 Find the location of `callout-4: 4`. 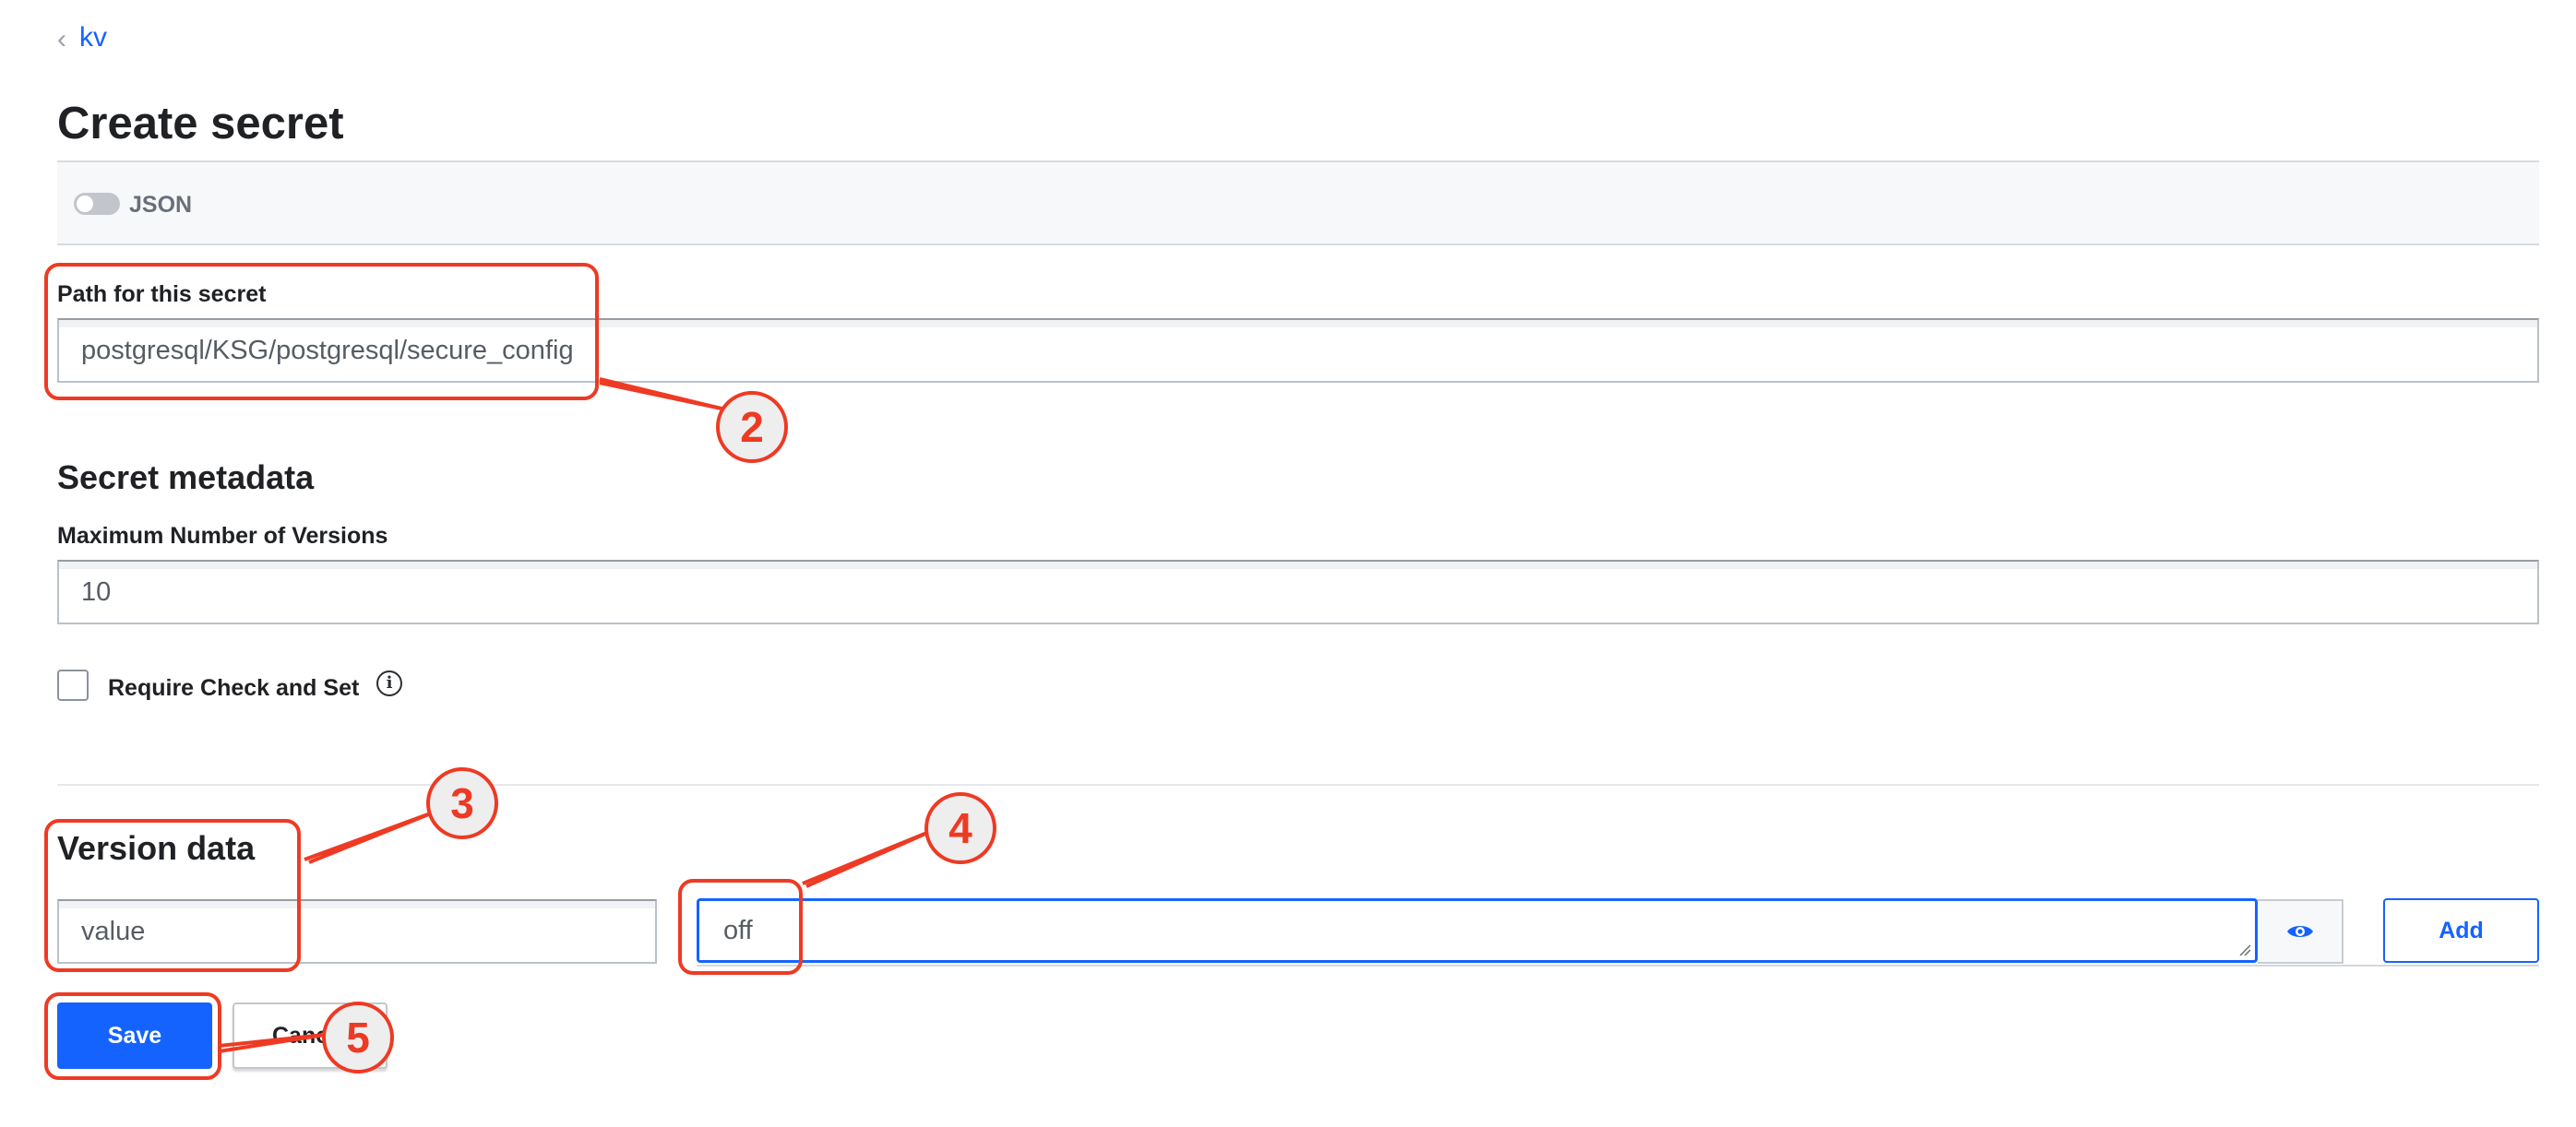

callout-4: 4 is located at coordinates (960, 828).